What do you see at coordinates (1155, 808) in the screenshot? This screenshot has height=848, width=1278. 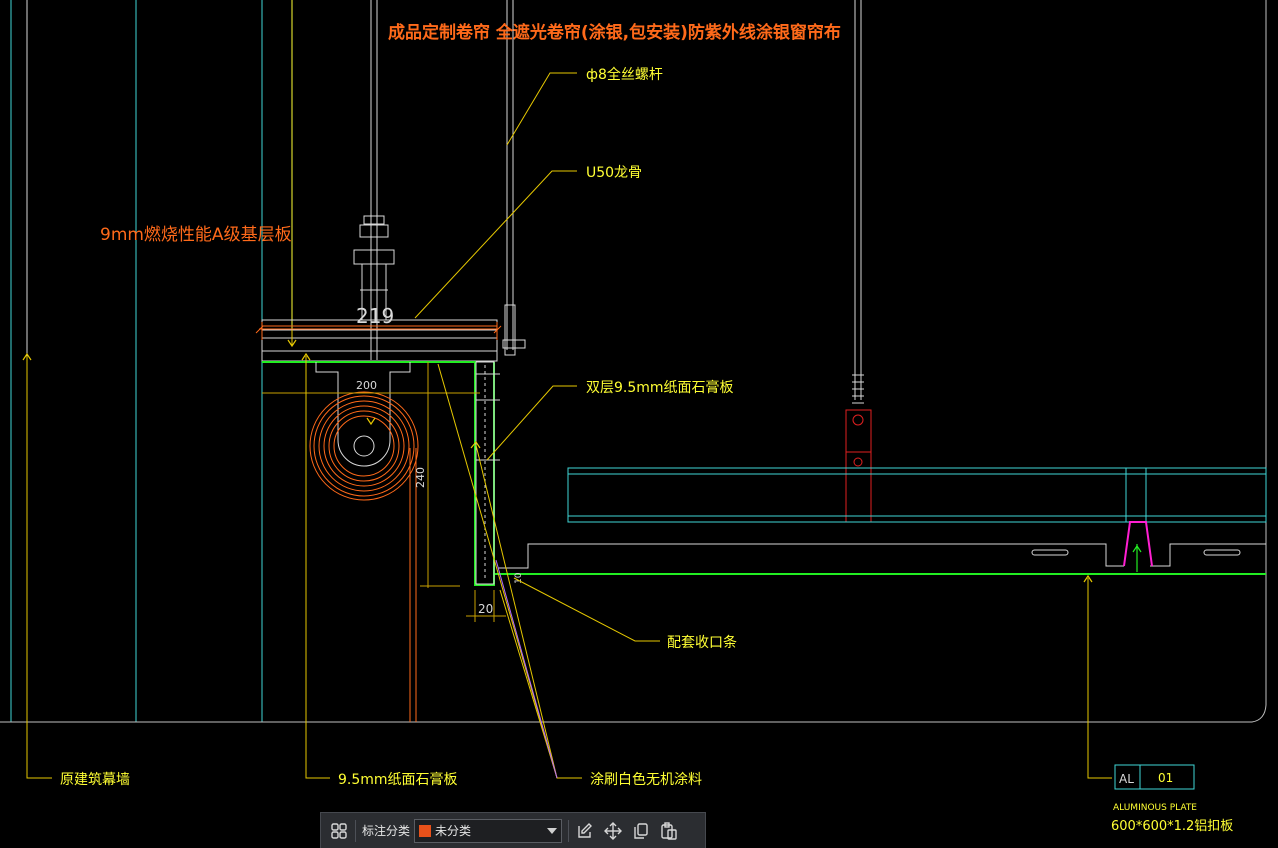 I see `tag-plate-en: ALUMINOUS PLATE` at bounding box center [1155, 808].